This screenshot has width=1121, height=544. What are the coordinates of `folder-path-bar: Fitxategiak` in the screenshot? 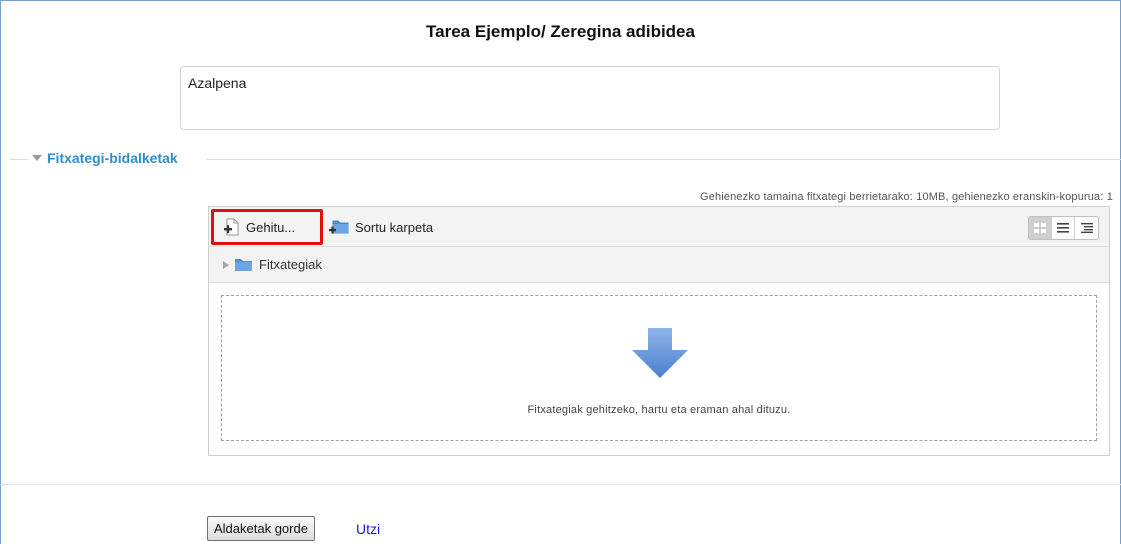 It's located at (659, 265).